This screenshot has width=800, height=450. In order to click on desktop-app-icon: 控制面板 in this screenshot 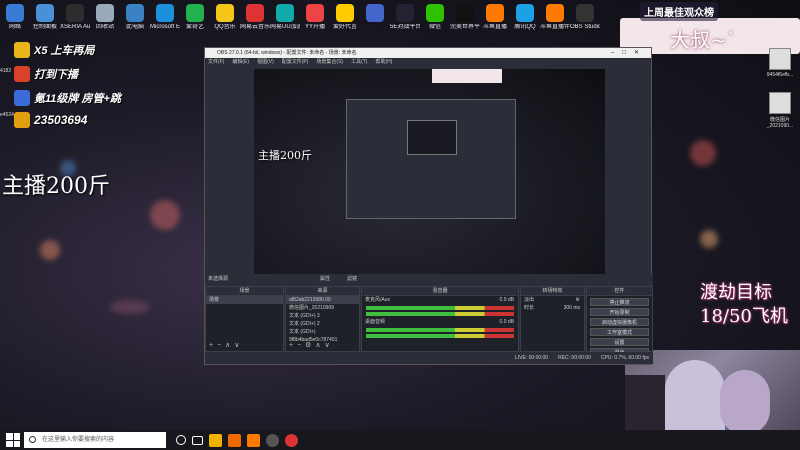, I will do `click(45, 22)`.